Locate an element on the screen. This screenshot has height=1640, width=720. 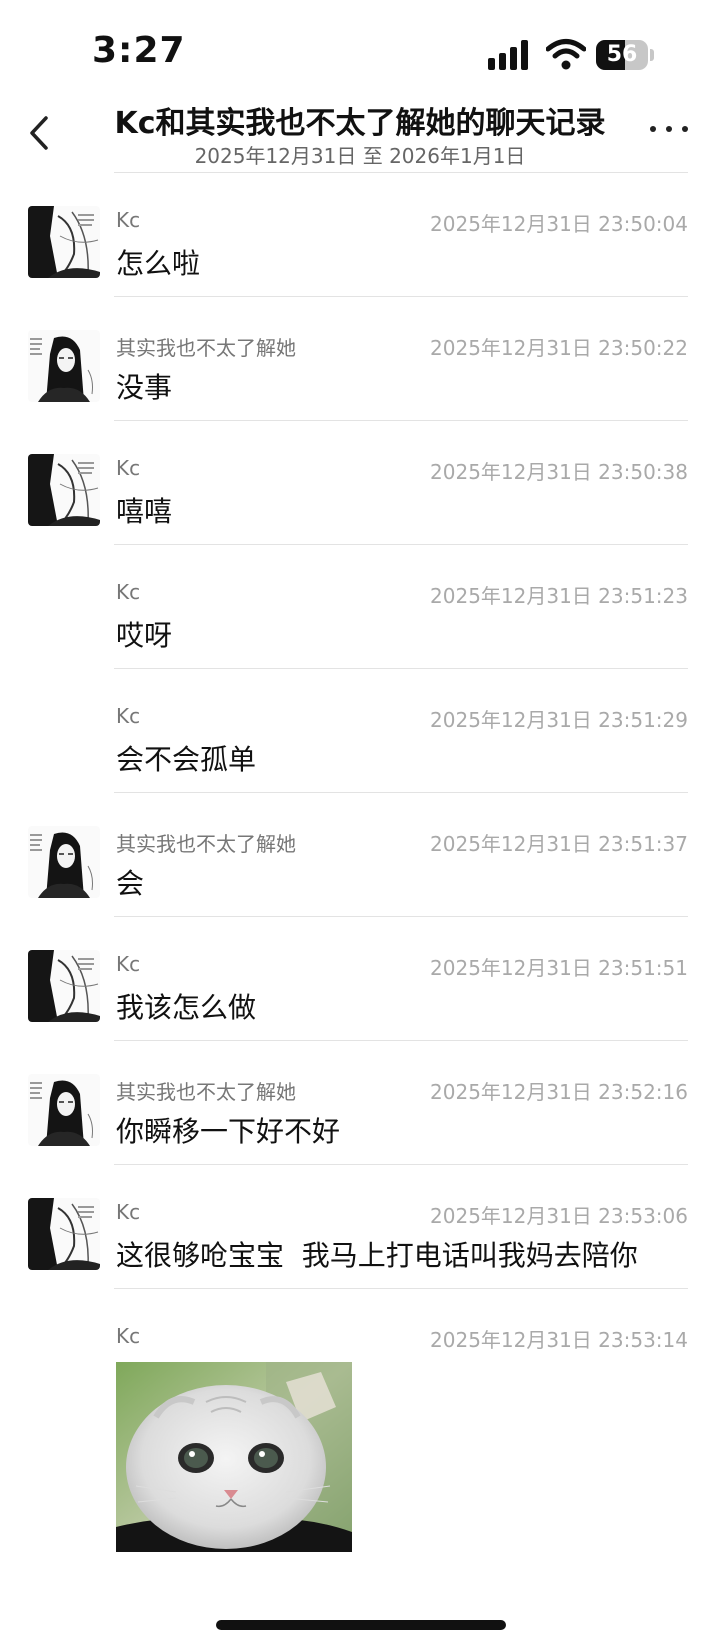
message-time: 2025年12月31日 23:53:06 is located at coordinates (559, 1216).